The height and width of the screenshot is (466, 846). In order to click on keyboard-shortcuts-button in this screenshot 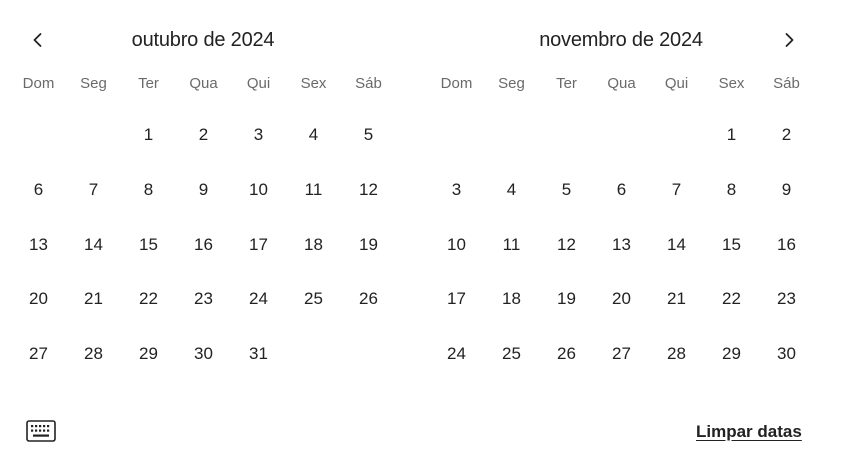, I will do `click(41, 431)`.